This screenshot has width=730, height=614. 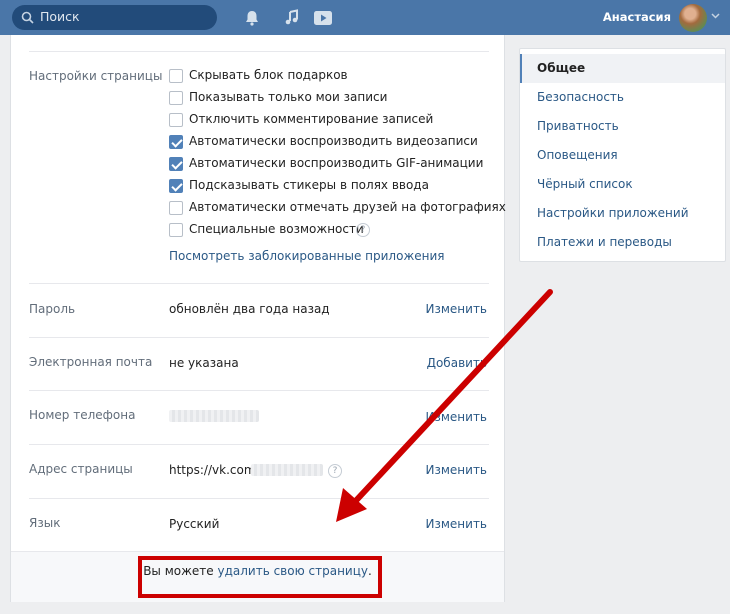 I want to click on language-label: Язык, so click(x=45, y=523).